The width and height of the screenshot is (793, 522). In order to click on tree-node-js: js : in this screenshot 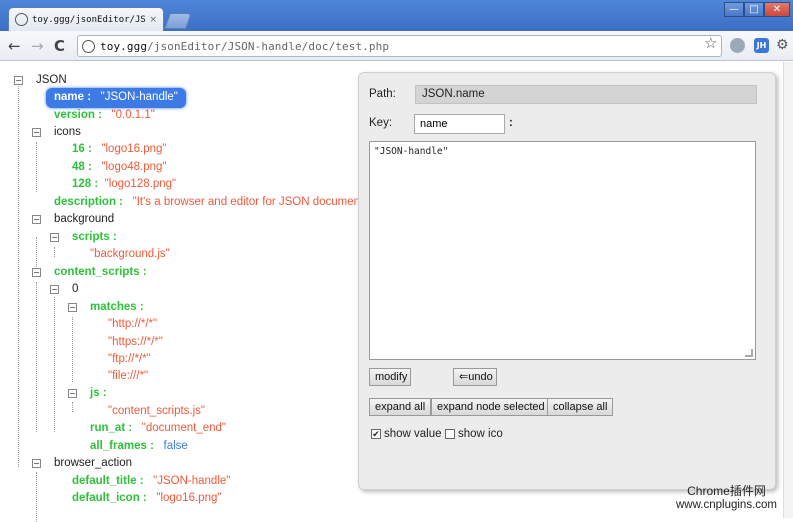, I will do `click(98, 394)`.